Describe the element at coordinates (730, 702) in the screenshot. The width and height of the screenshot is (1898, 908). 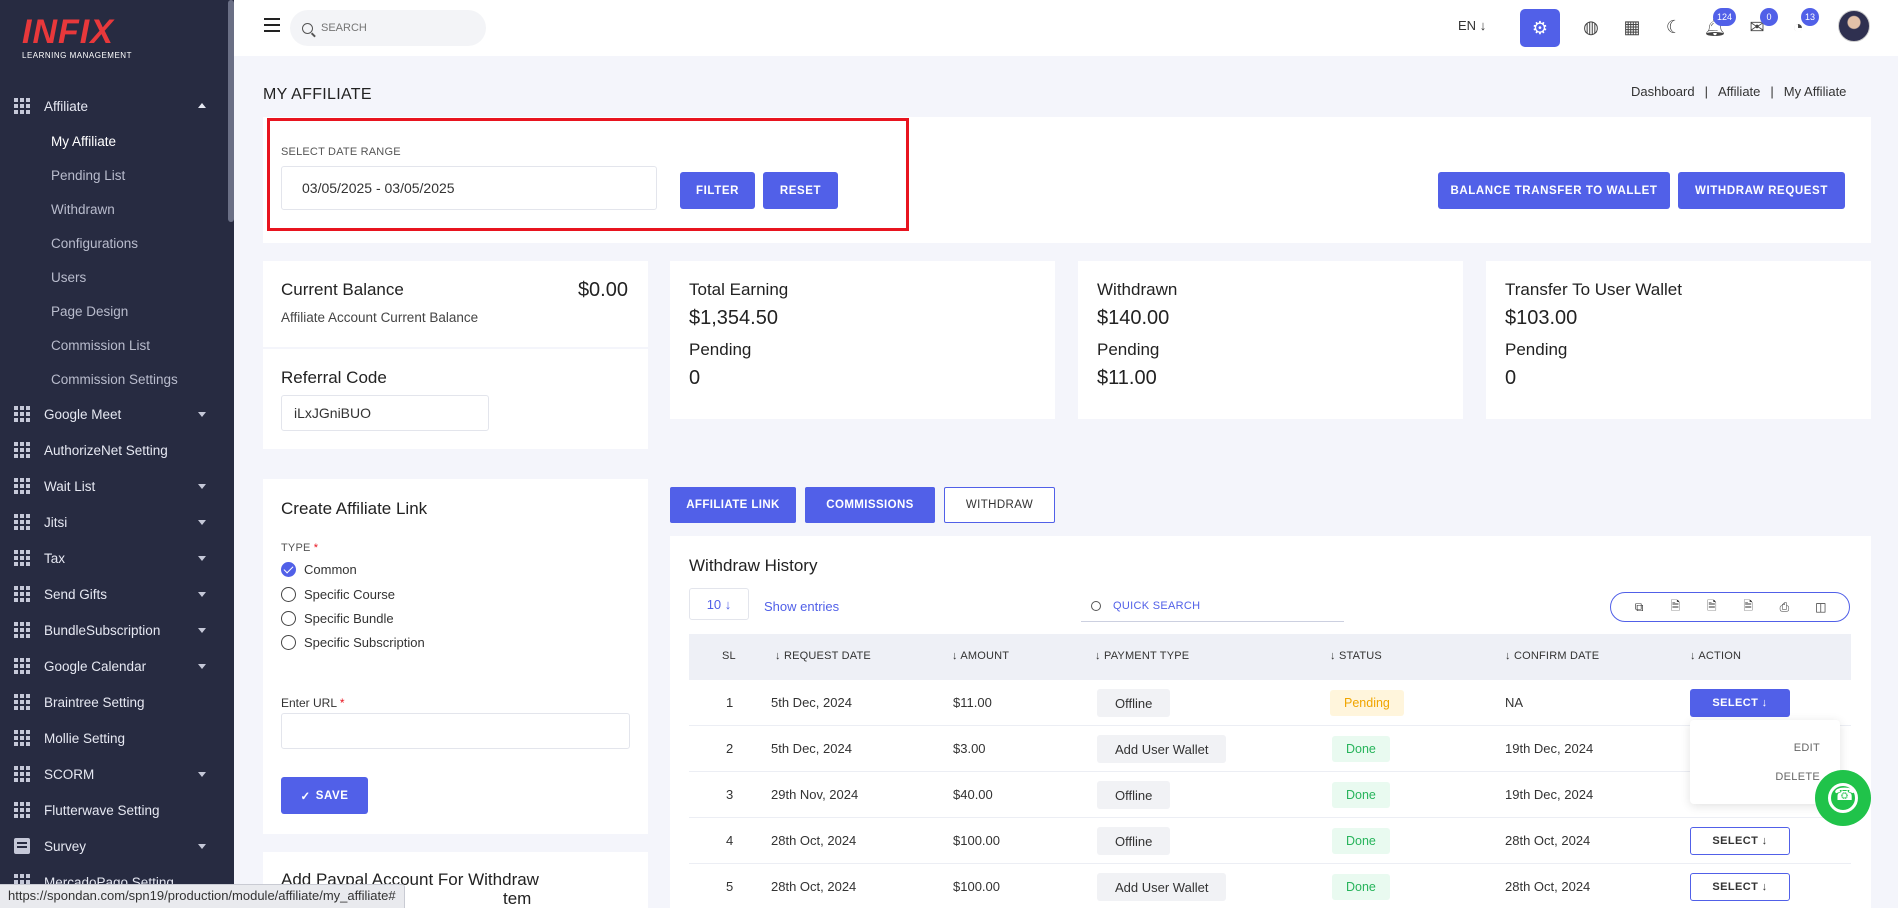
I see `row-sl: 1` at that location.